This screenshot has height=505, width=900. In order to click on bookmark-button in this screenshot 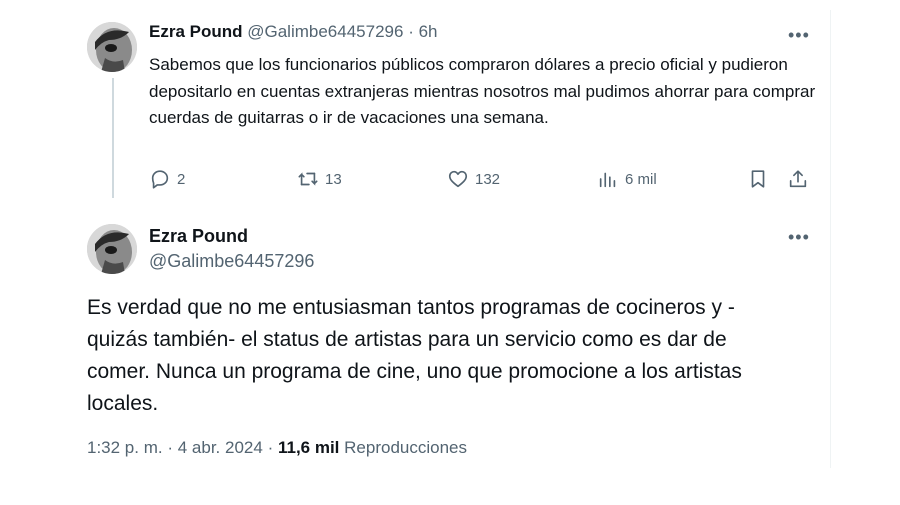, I will do `click(758, 179)`.